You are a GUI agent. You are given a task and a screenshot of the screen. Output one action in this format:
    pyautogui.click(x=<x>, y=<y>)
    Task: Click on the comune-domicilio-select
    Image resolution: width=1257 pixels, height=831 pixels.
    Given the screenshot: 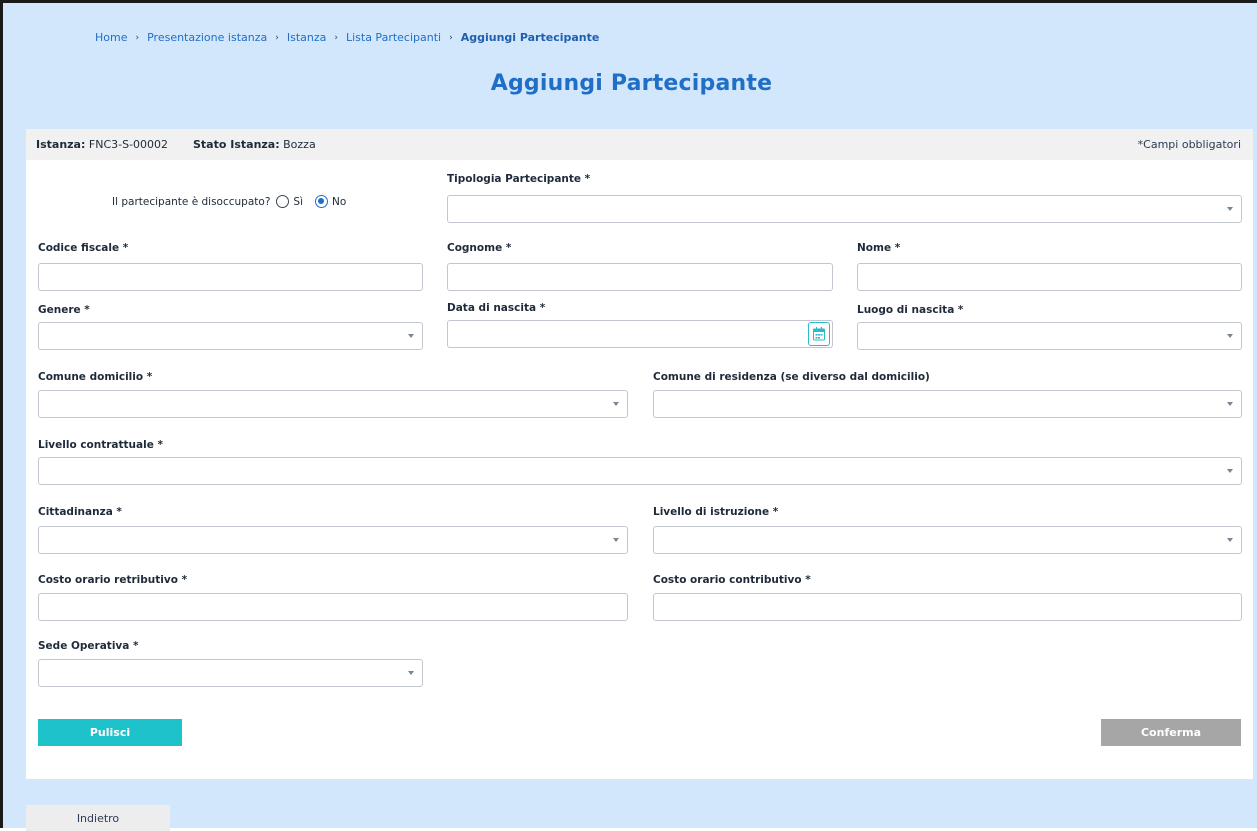 What is the action you would take?
    pyautogui.click(x=333, y=404)
    